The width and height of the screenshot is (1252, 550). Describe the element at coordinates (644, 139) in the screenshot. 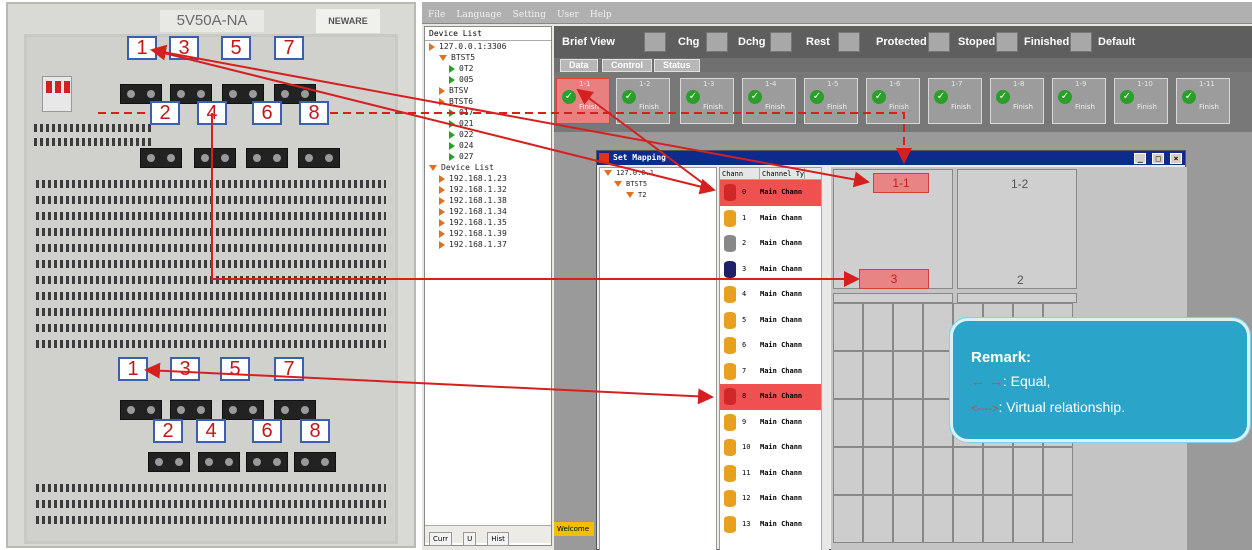

I see `arrow-top-channel-link` at that location.